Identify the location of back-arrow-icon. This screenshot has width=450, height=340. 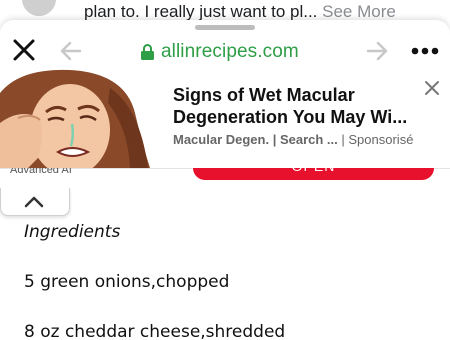
(71, 51).